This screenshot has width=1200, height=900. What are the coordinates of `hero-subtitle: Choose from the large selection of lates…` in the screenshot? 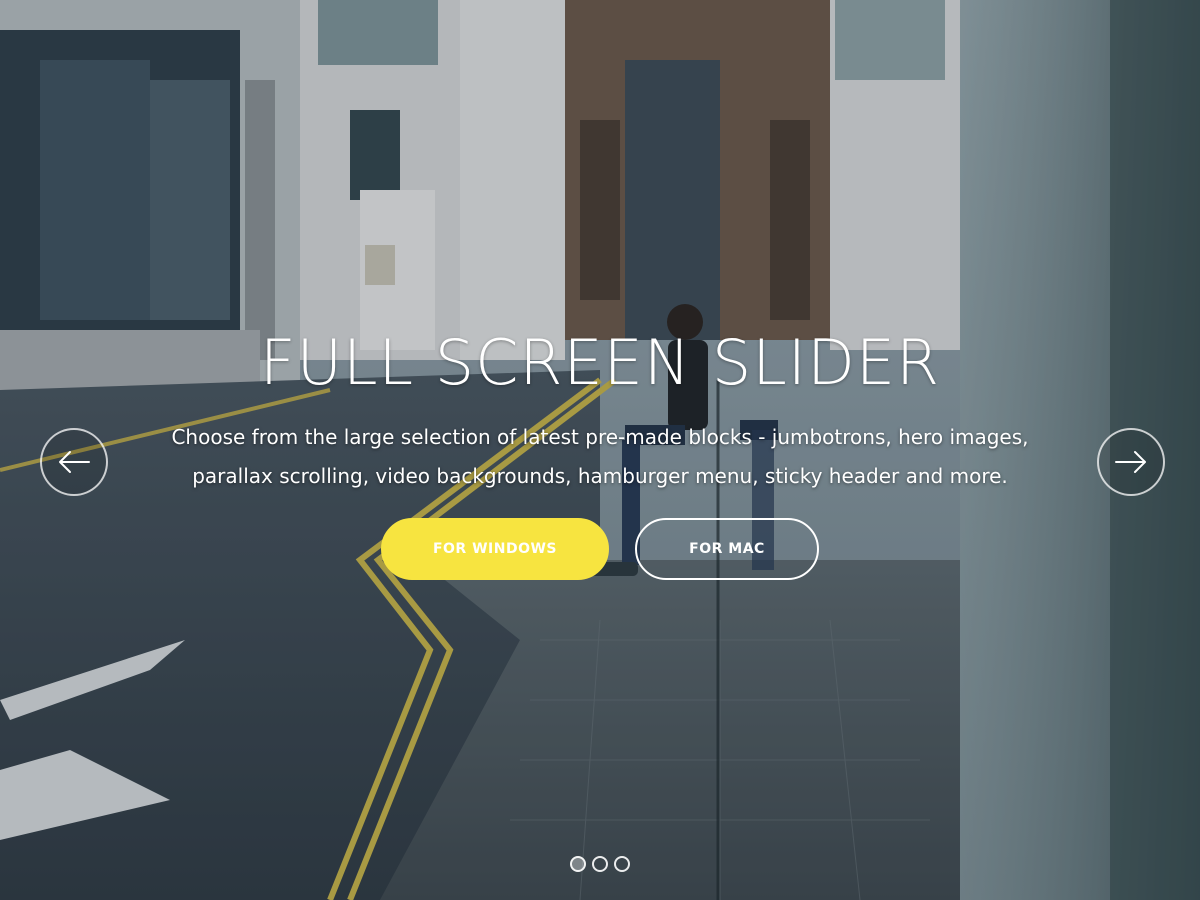 It's located at (600, 457).